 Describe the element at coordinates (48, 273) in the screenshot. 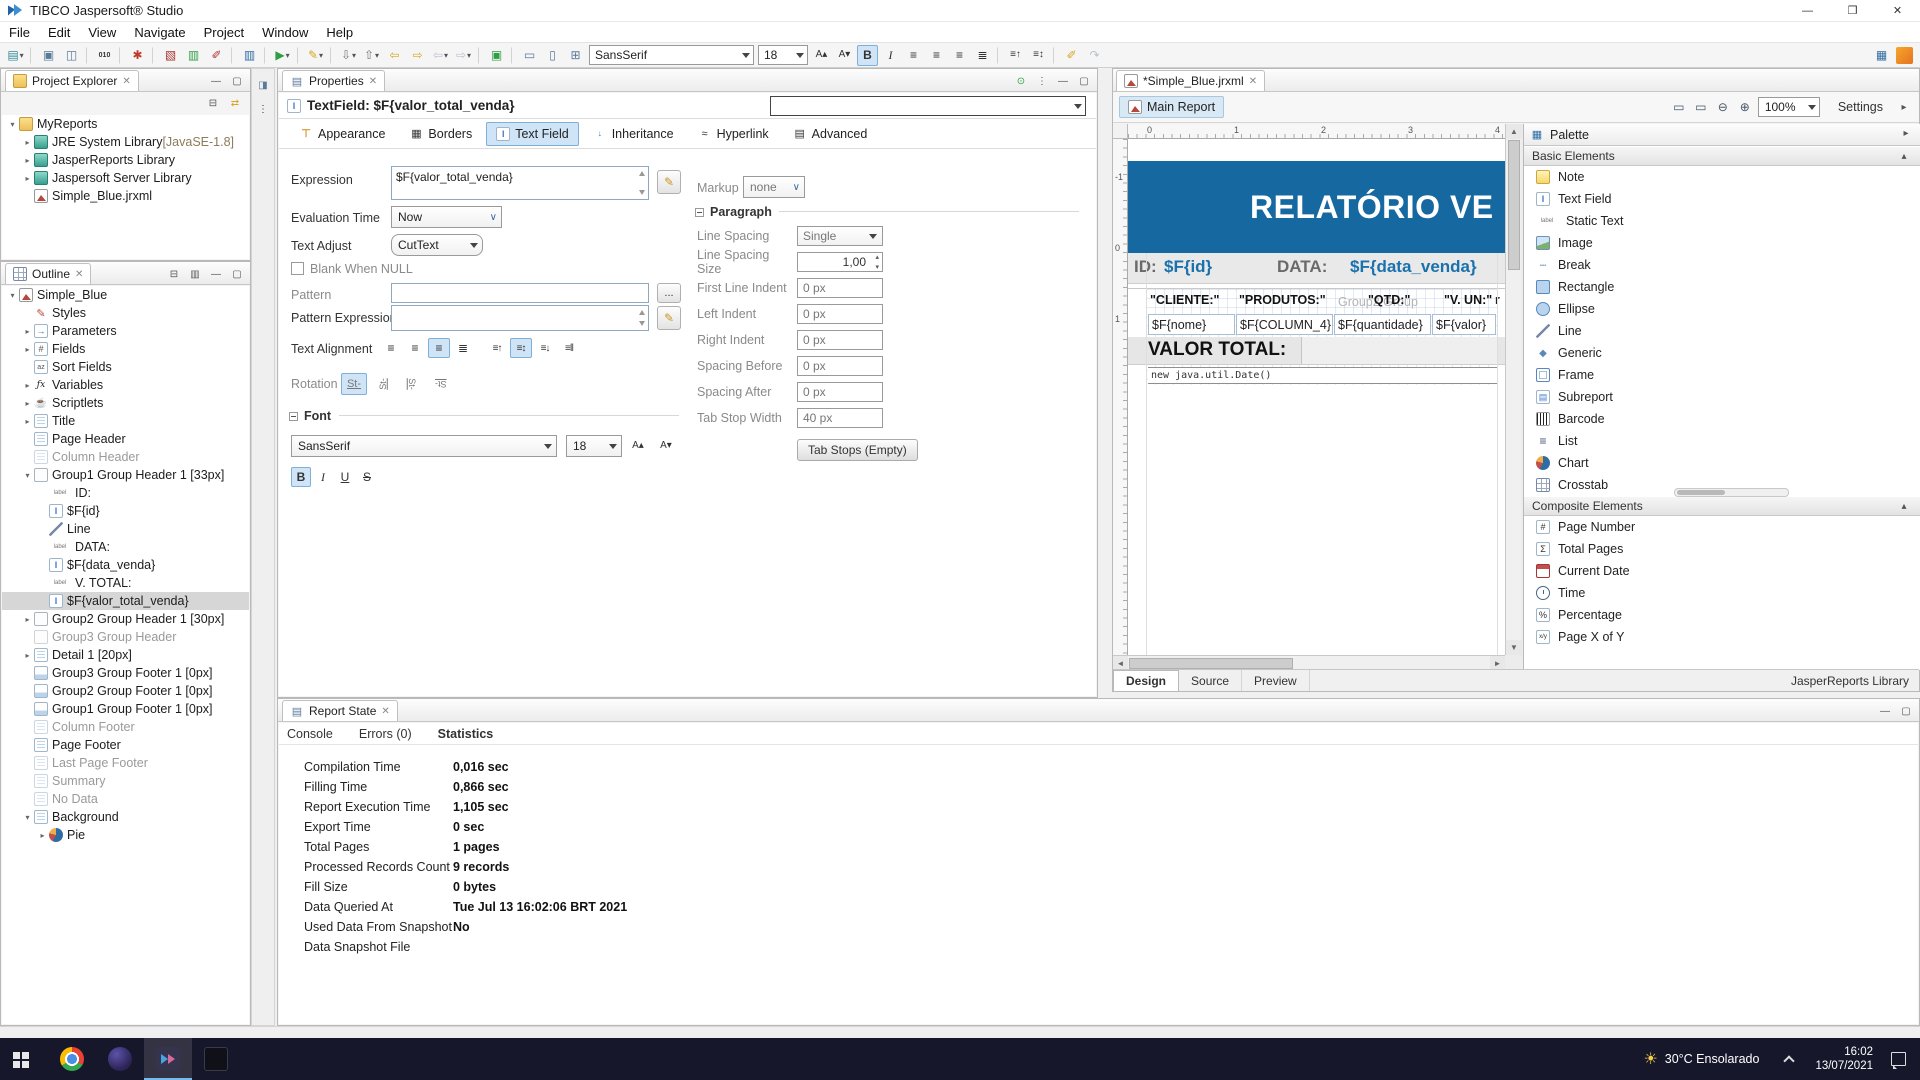

I see `tab-outline: Outline` at that location.